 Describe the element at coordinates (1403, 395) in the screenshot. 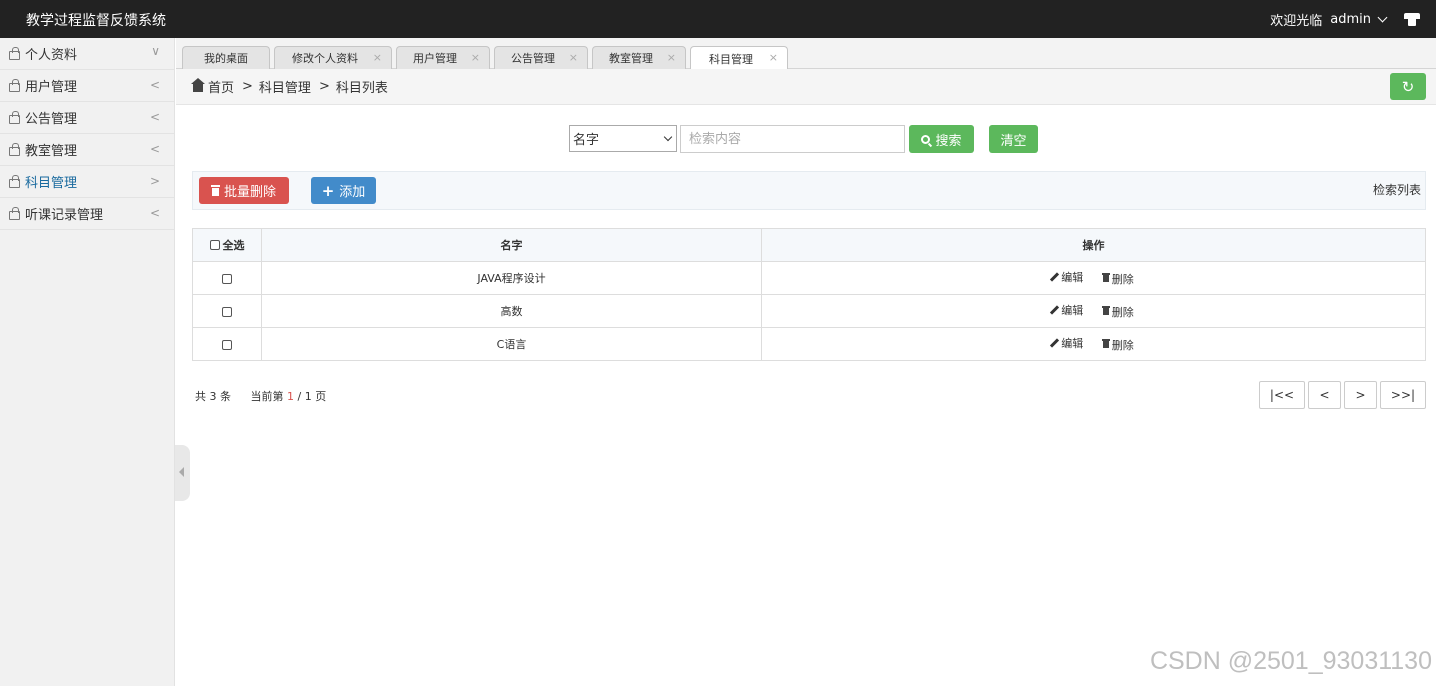

I see `last-page-button: >>|` at that location.